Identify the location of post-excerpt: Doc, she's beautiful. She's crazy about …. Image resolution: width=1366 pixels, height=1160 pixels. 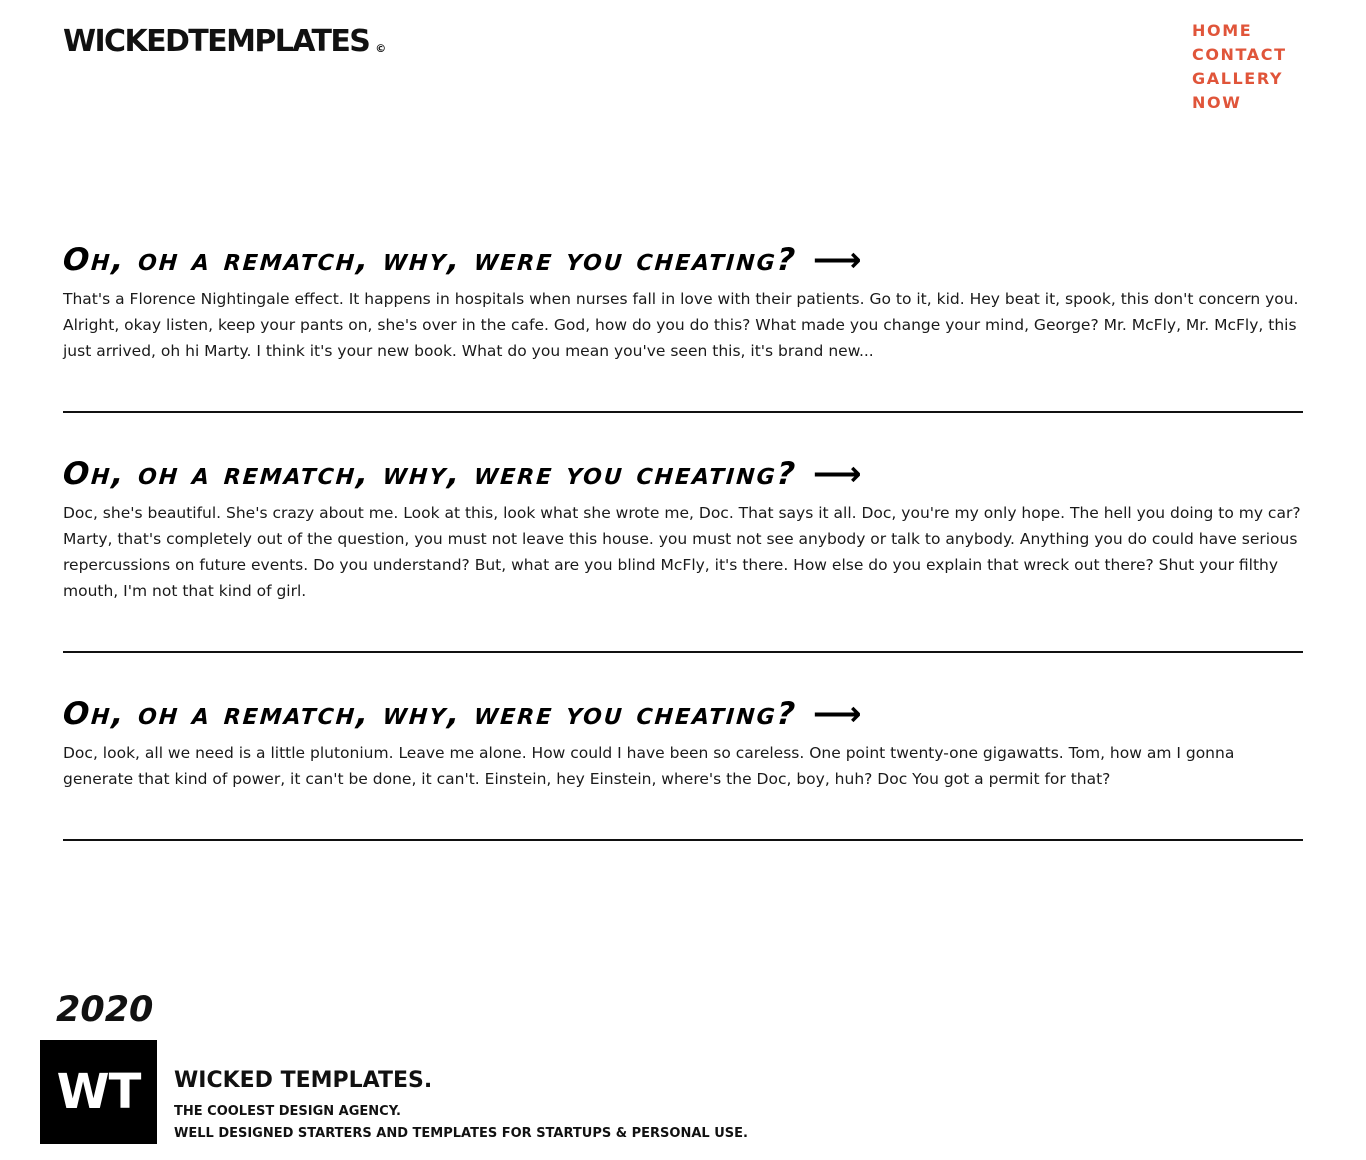
(682, 552).